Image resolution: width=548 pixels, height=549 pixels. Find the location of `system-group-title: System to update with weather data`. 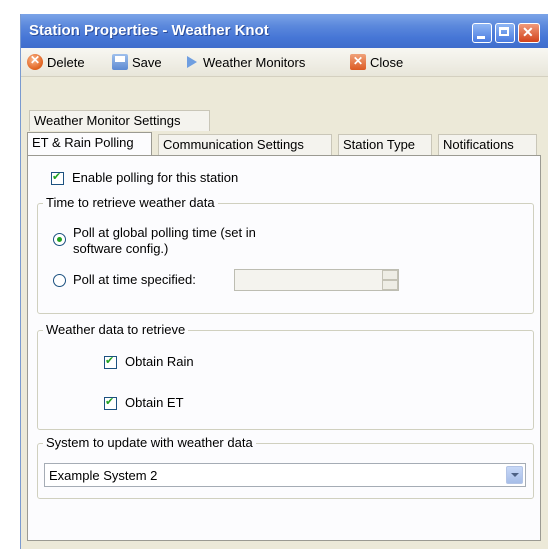

system-group-title: System to update with weather data is located at coordinates (149, 442).